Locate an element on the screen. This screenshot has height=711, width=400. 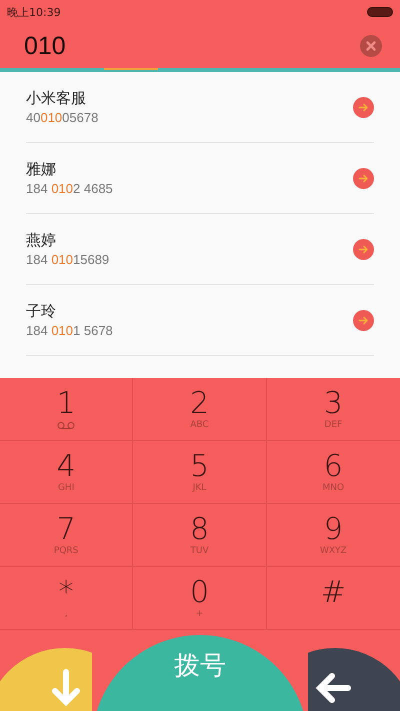
contact-name: 子玲 is located at coordinates (41, 311).